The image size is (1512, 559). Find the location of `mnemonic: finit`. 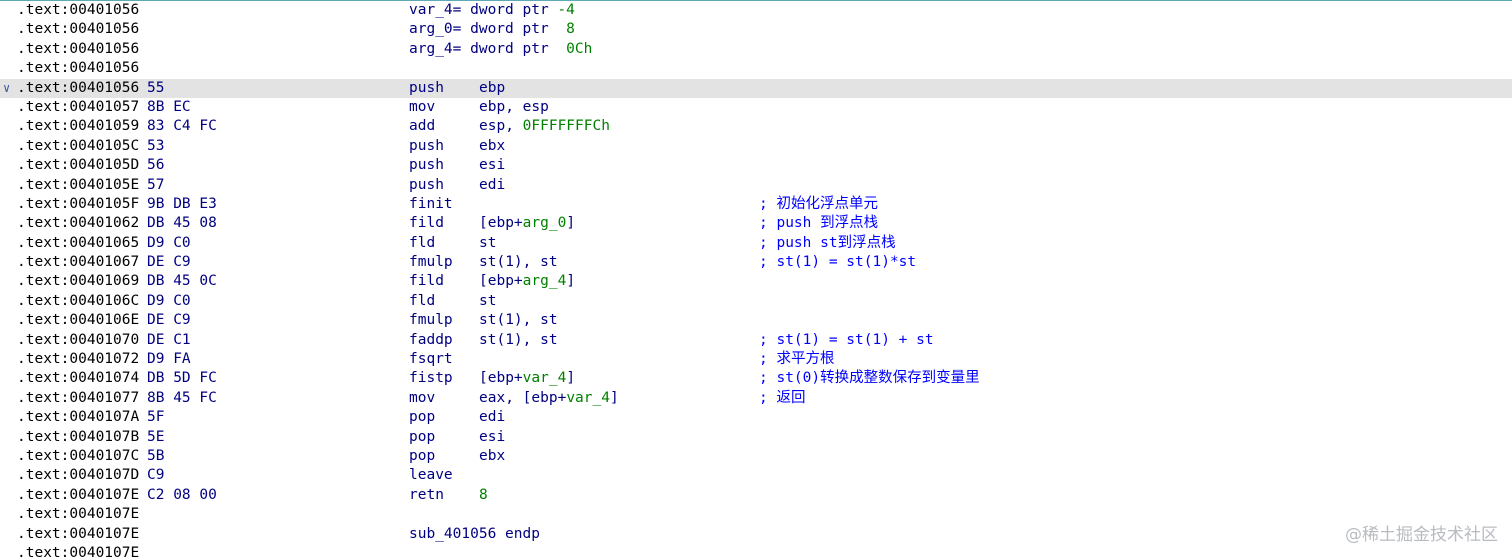

mnemonic: finit is located at coordinates (431, 204).